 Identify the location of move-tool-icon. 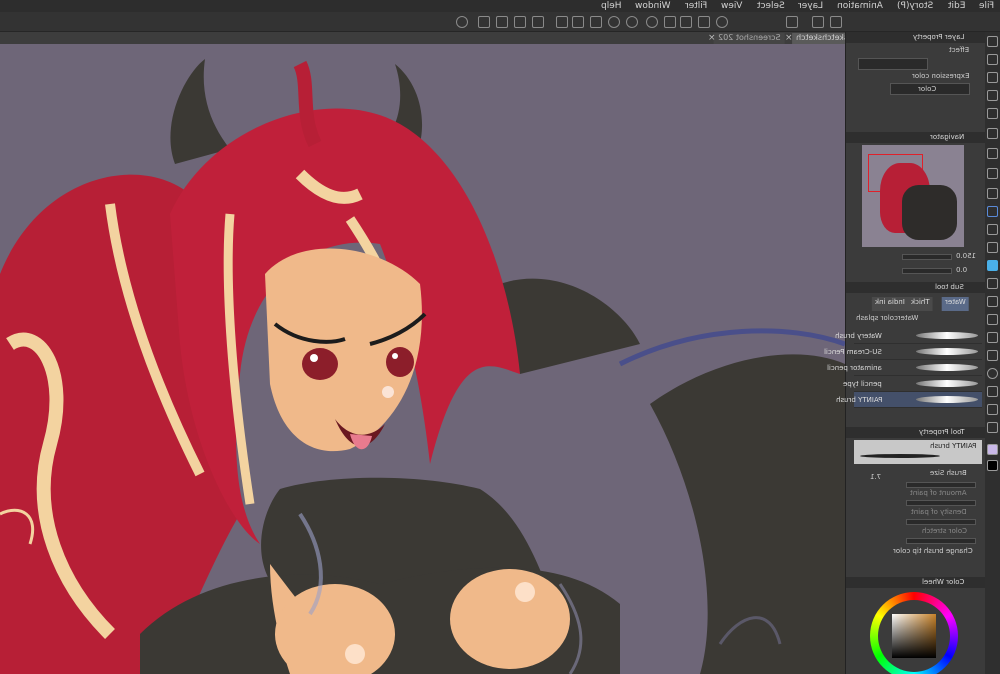
(992, 59).